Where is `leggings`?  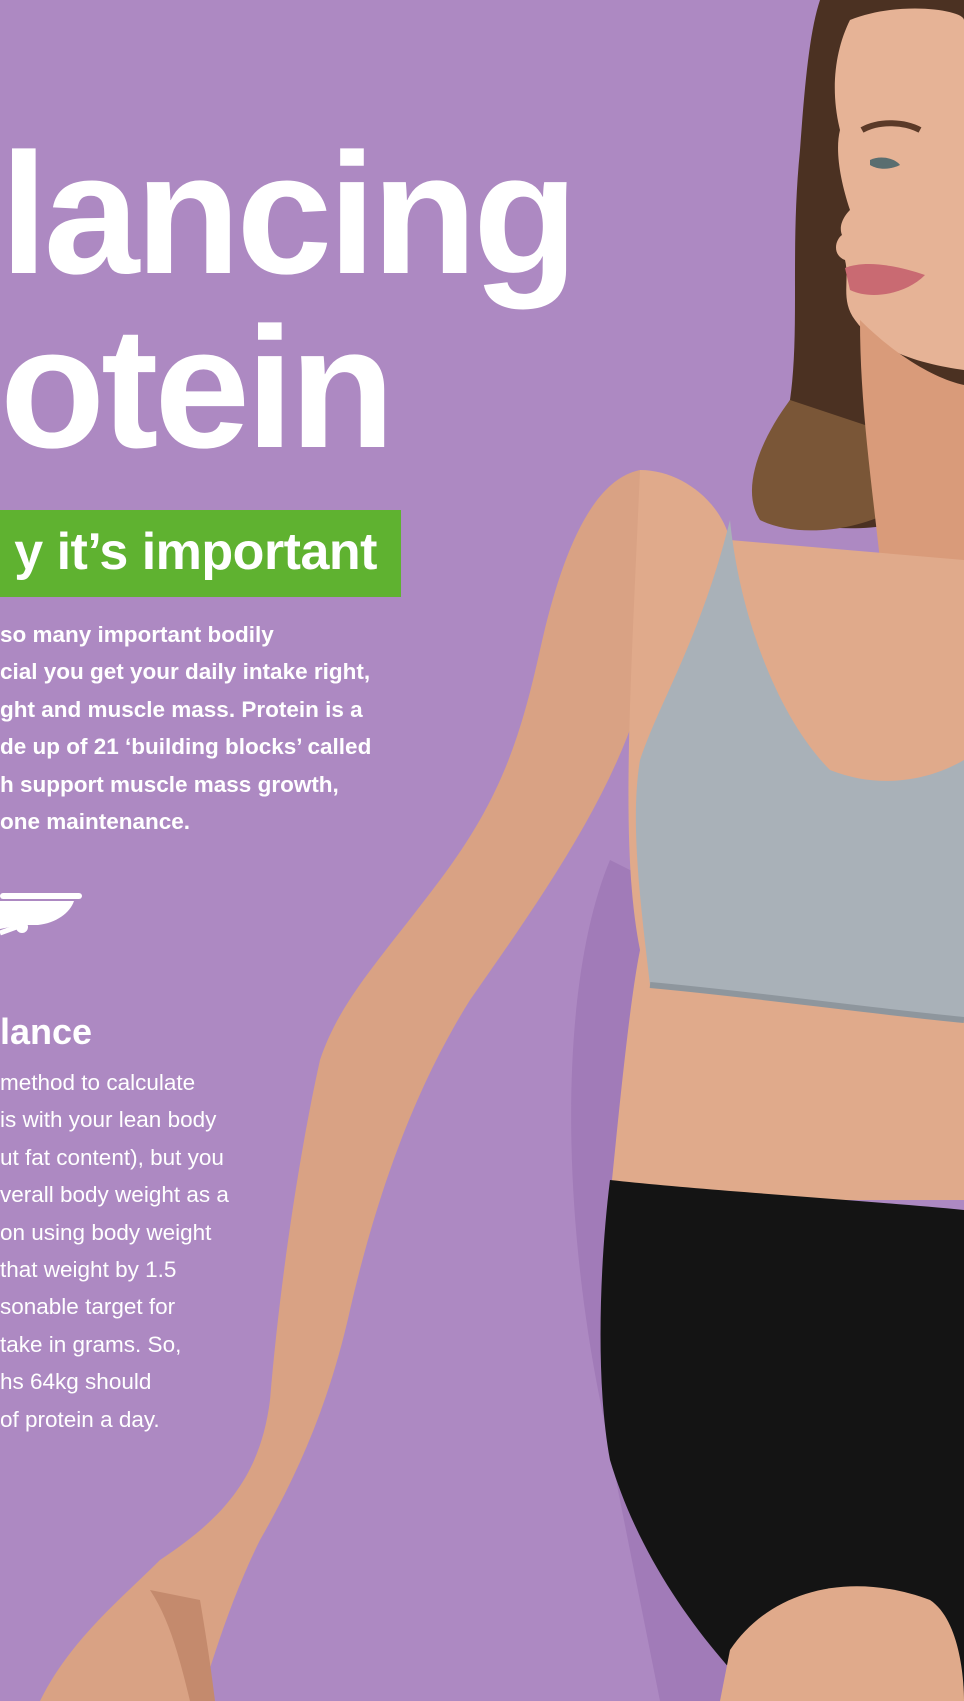 leggings is located at coordinates (782, 1440).